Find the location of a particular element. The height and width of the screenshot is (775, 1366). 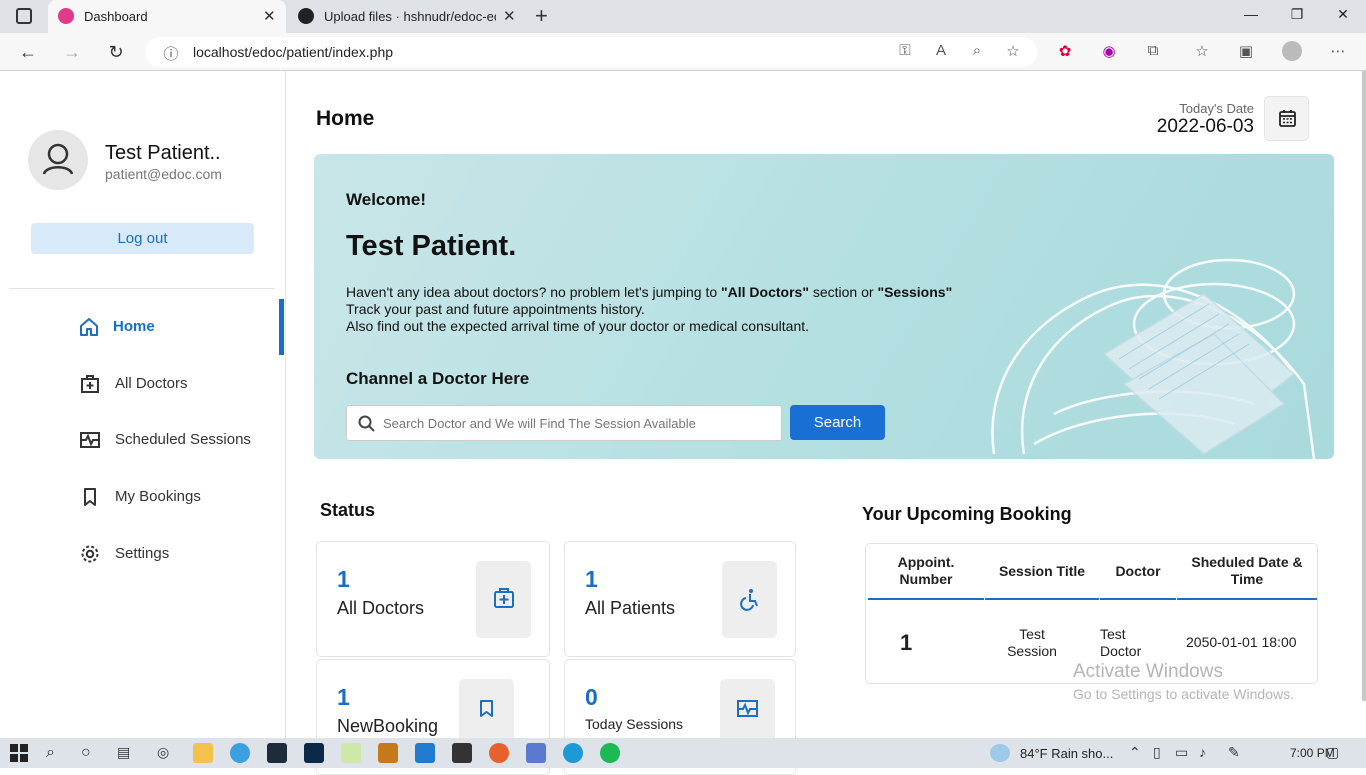

avatar is located at coordinates (58, 160).